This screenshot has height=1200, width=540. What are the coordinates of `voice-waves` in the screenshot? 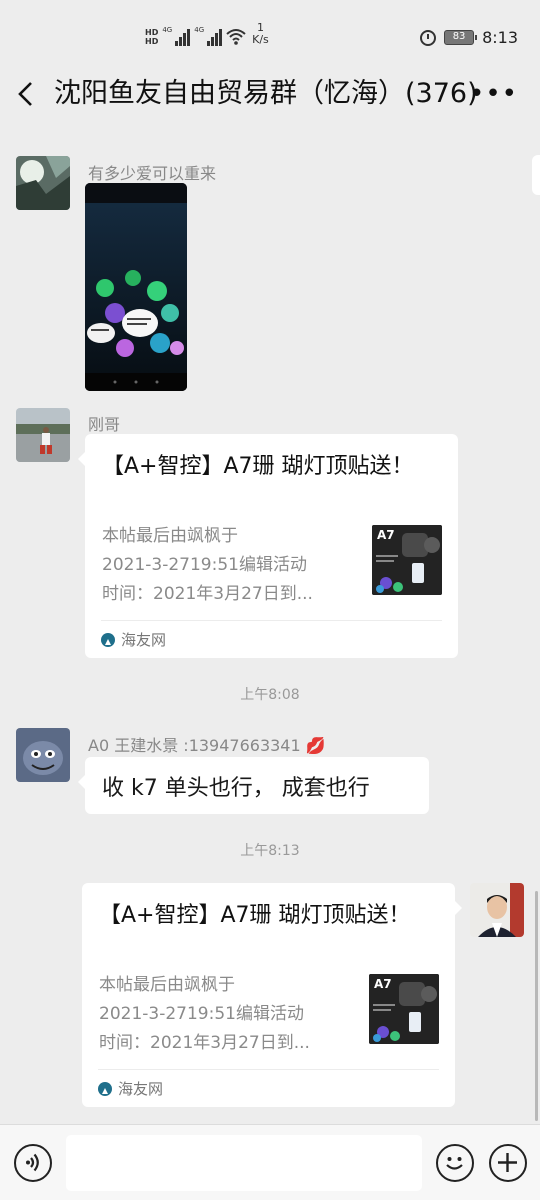 It's located at (32, 1162).